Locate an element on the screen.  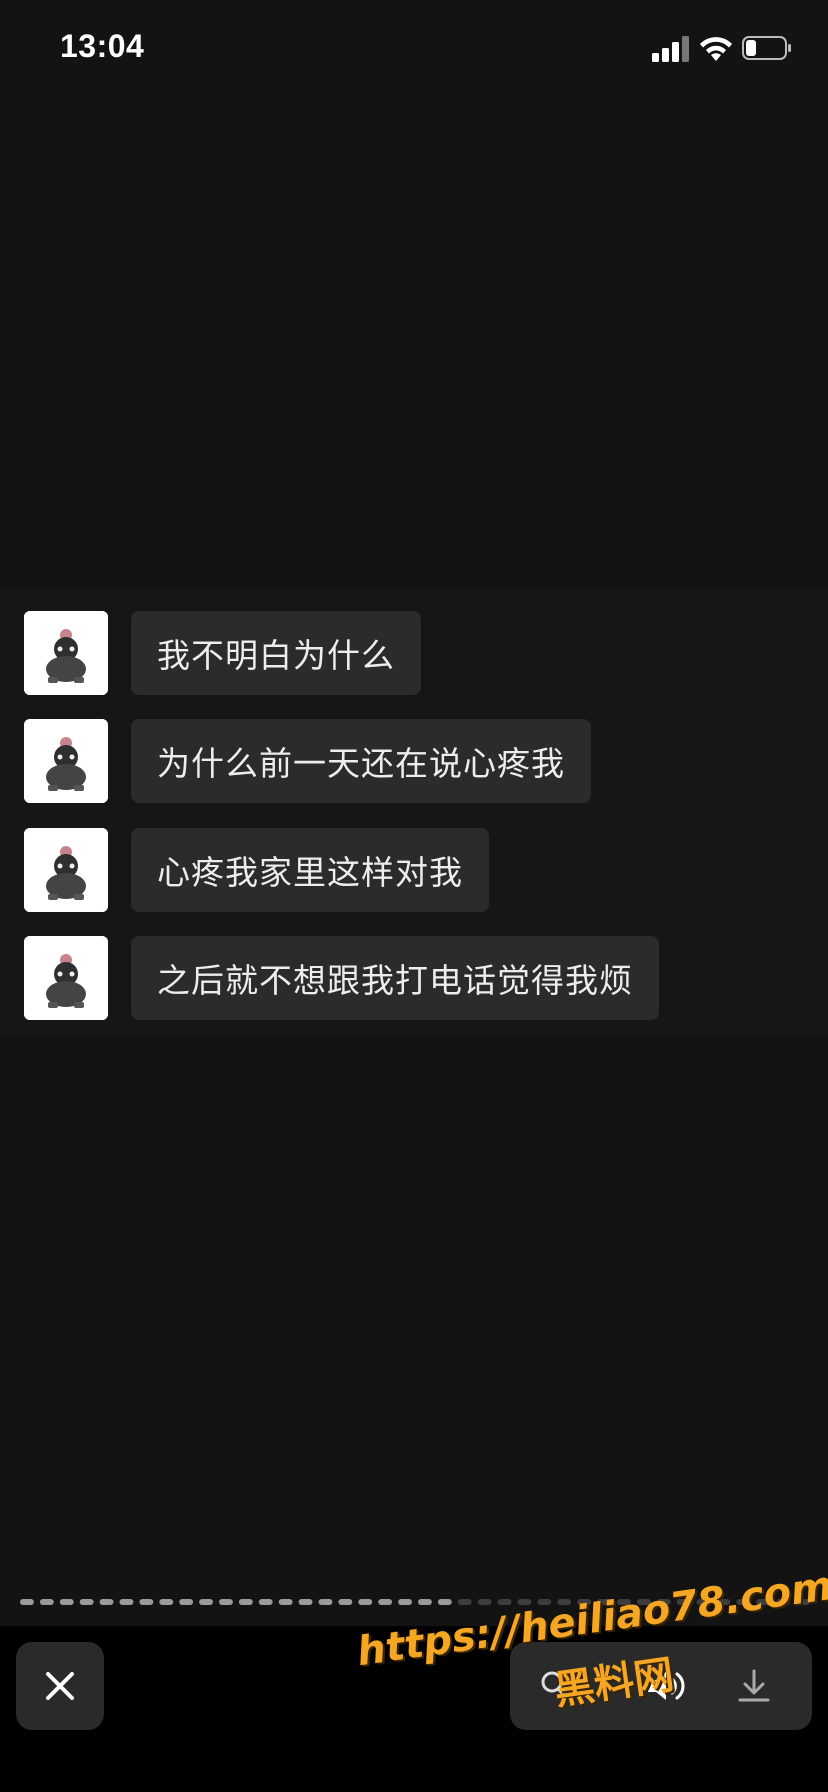
close-icon is located at coordinates (60, 1686).